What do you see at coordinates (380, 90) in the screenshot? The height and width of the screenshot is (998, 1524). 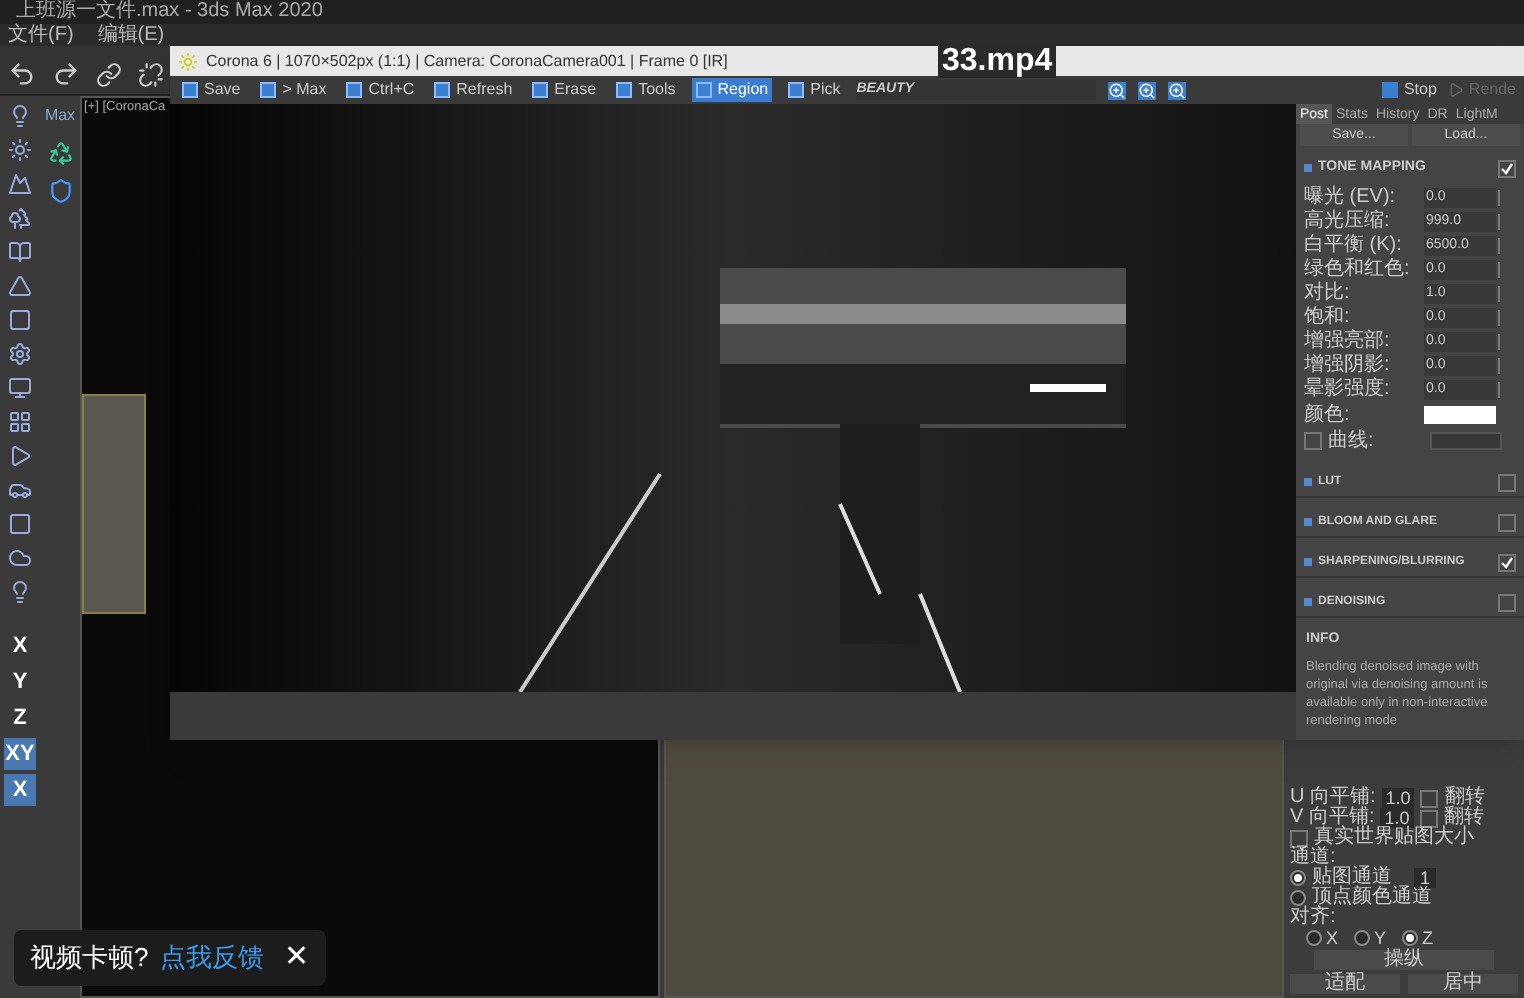 I see `toolbar-button: Ctrl+C` at bounding box center [380, 90].